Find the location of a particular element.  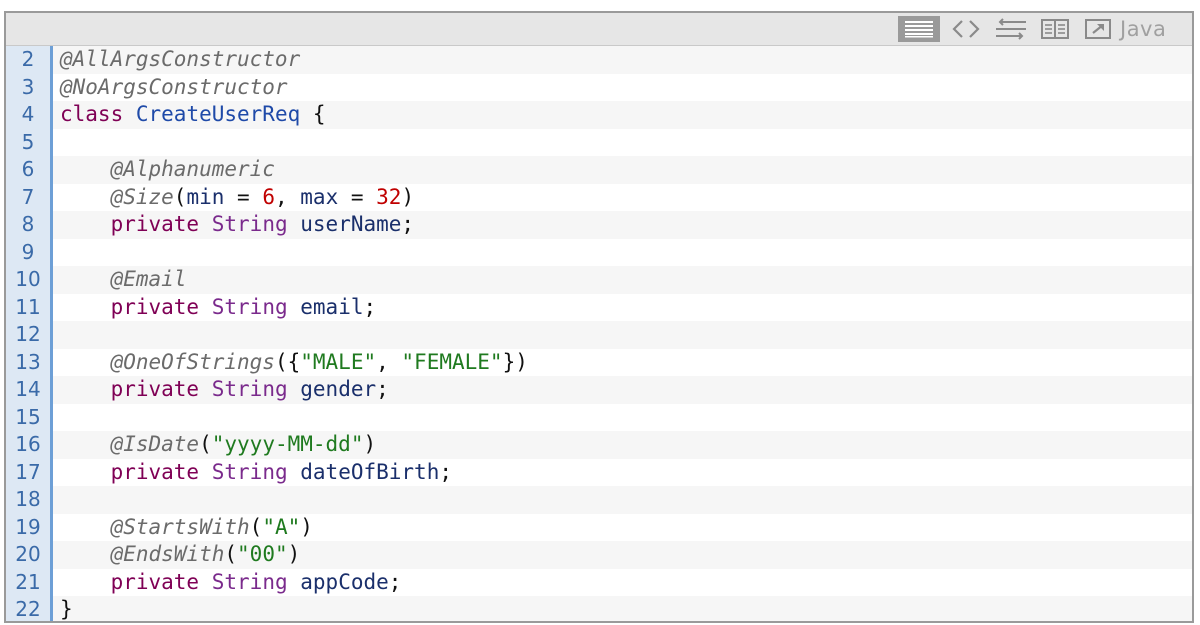

code-text: private String userName; is located at coordinates (237, 225).